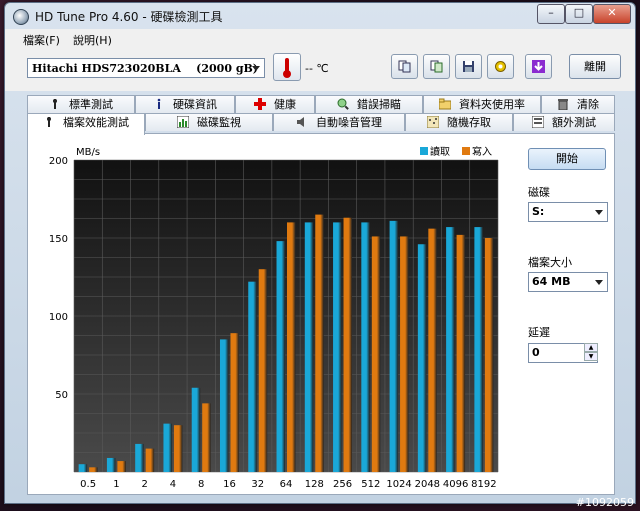 This screenshot has width=640, height=511. What do you see at coordinates (483, 484) in the screenshot?
I see `x-tick-label: 8192` at bounding box center [483, 484].